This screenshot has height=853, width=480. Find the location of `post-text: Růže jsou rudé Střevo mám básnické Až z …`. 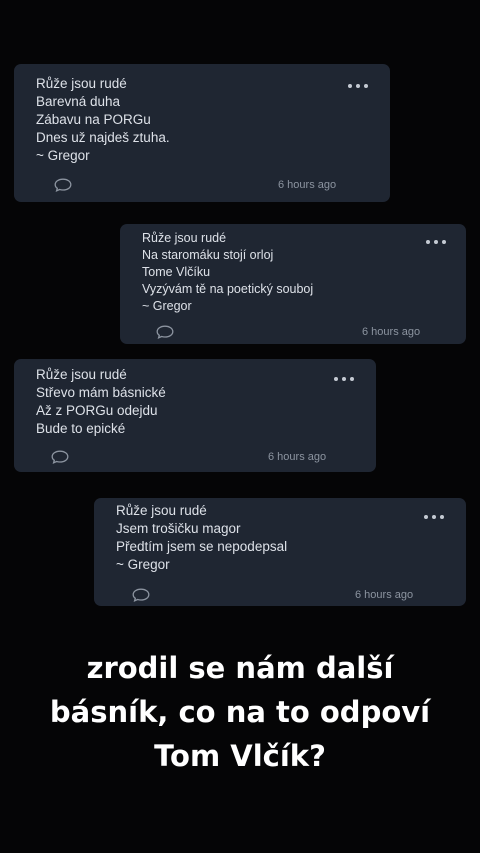

post-text: Růže jsou rudé Střevo mám básnické Až z … is located at coordinates (101, 402).